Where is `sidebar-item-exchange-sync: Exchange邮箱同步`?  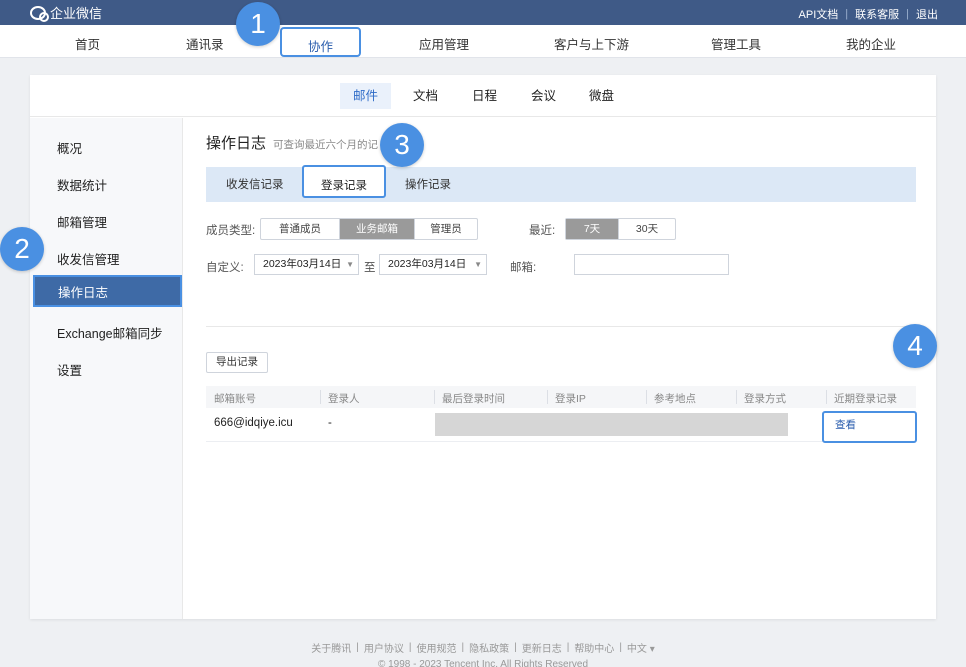
sidebar-item-exchange-sync: Exchange邮箱同步 is located at coordinates (110, 332).